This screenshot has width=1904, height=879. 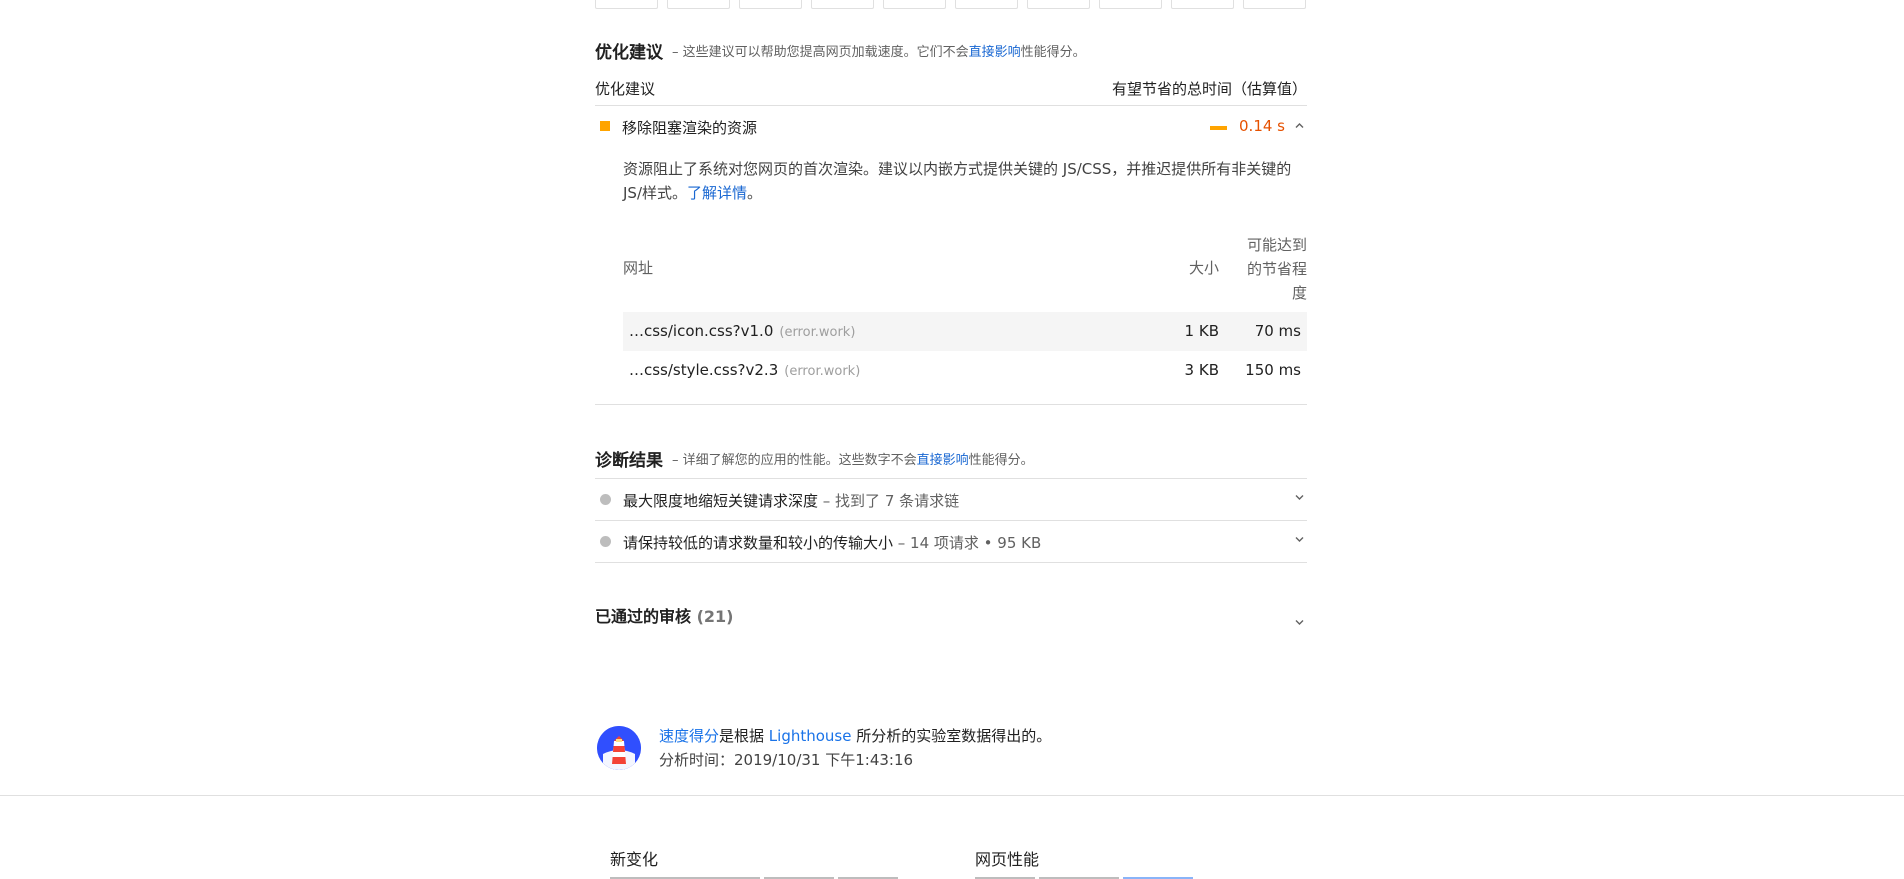 I want to click on footnote-text-end: 所分析的实验室数据得出的。, so click(x=951, y=736).